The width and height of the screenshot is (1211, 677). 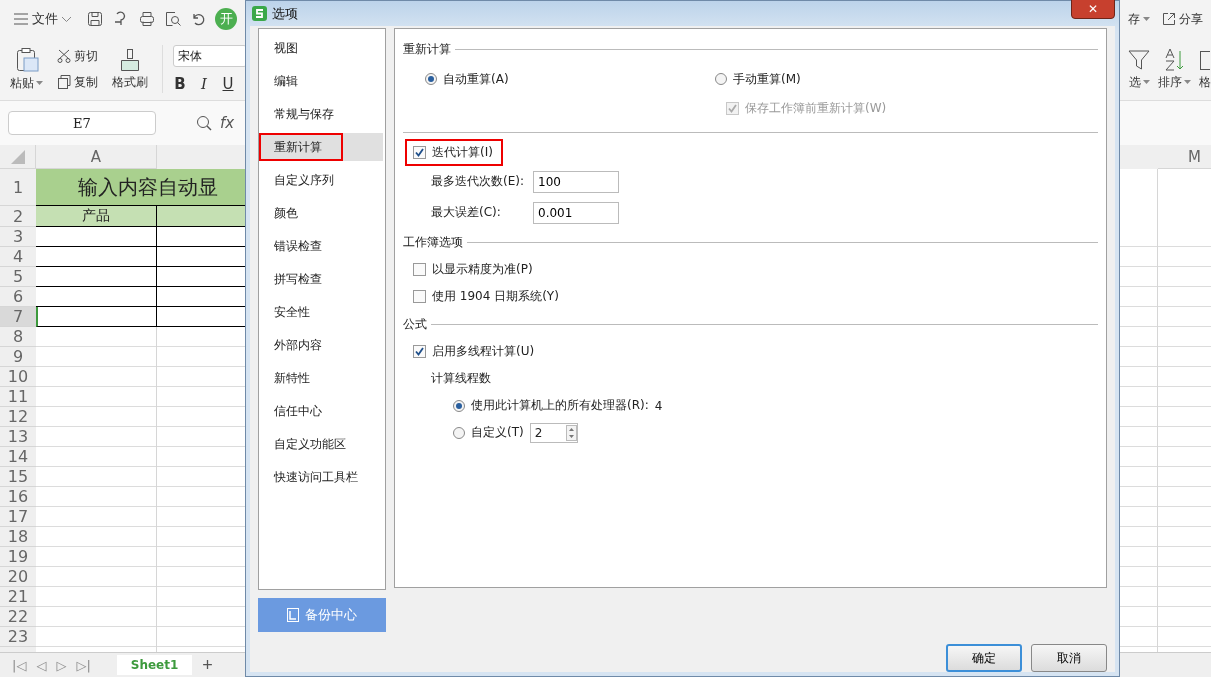 What do you see at coordinates (82, 123) in the screenshot?
I see `name-box: E7` at bounding box center [82, 123].